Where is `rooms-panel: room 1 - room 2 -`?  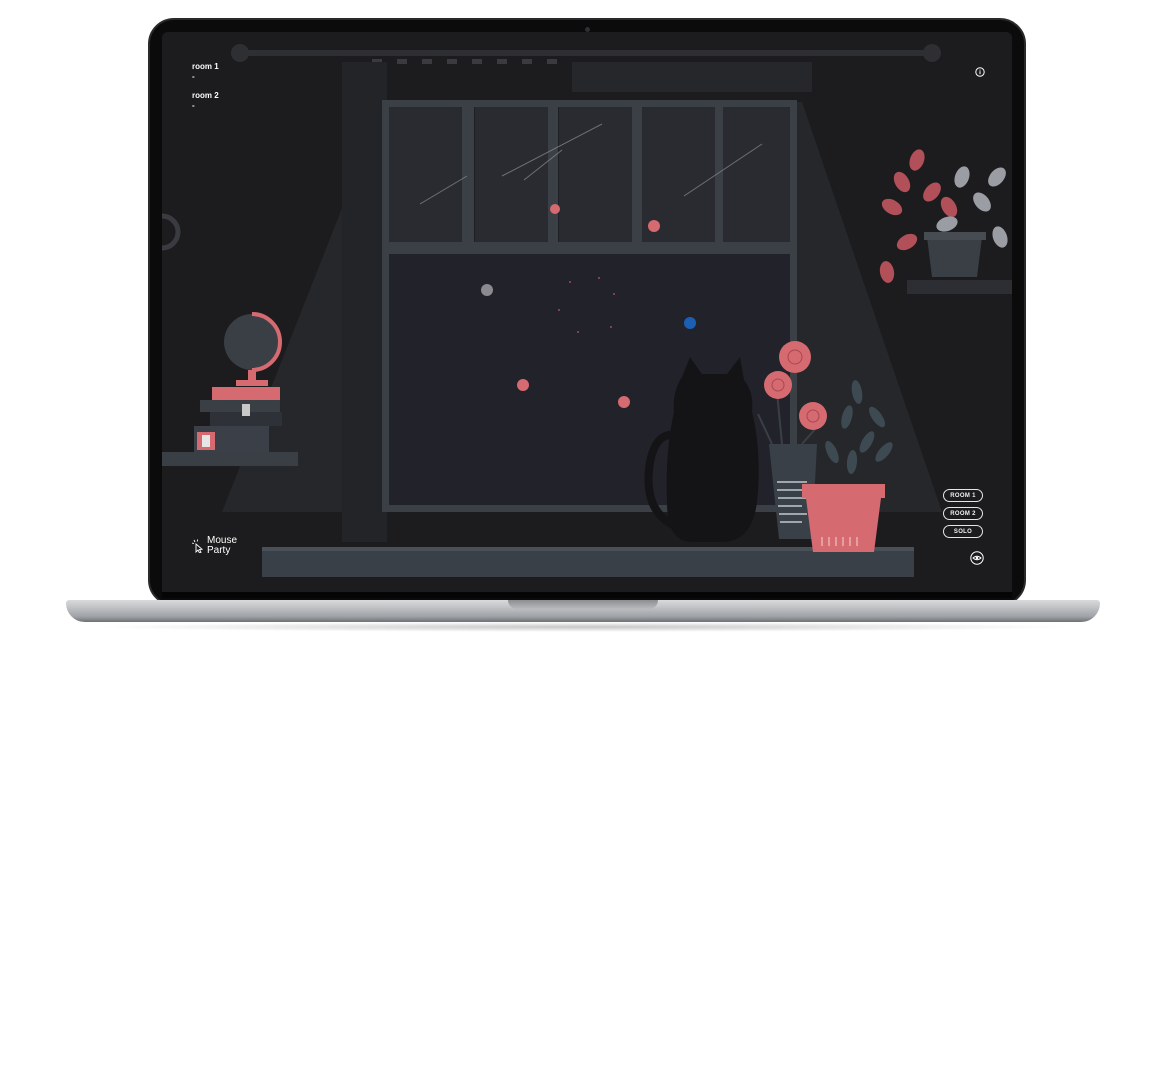
rooms-panel: room 1 - room 2 - is located at coordinates (205, 91).